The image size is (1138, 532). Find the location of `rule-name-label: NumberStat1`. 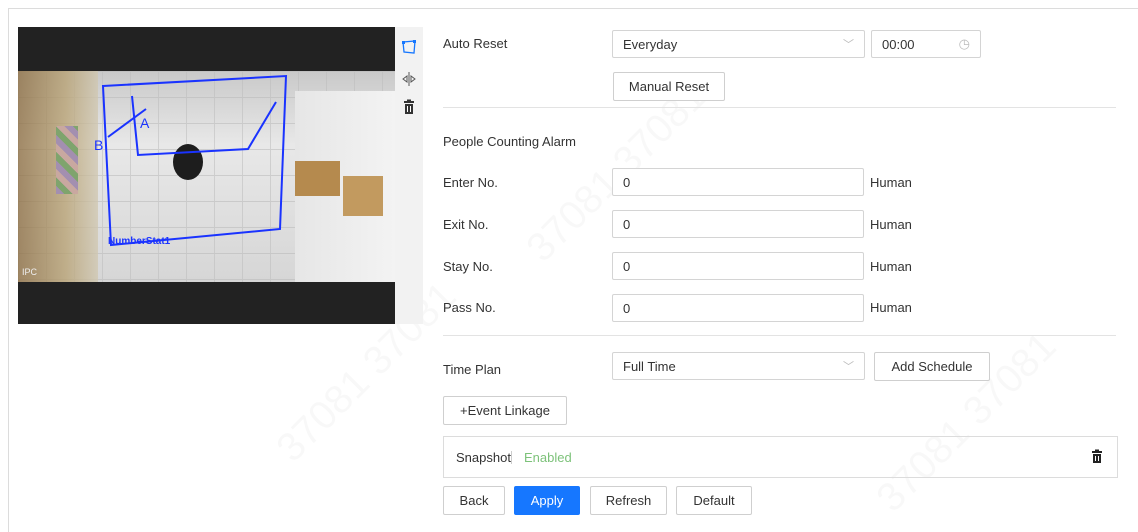

rule-name-label: NumberStat1 is located at coordinates (139, 241).